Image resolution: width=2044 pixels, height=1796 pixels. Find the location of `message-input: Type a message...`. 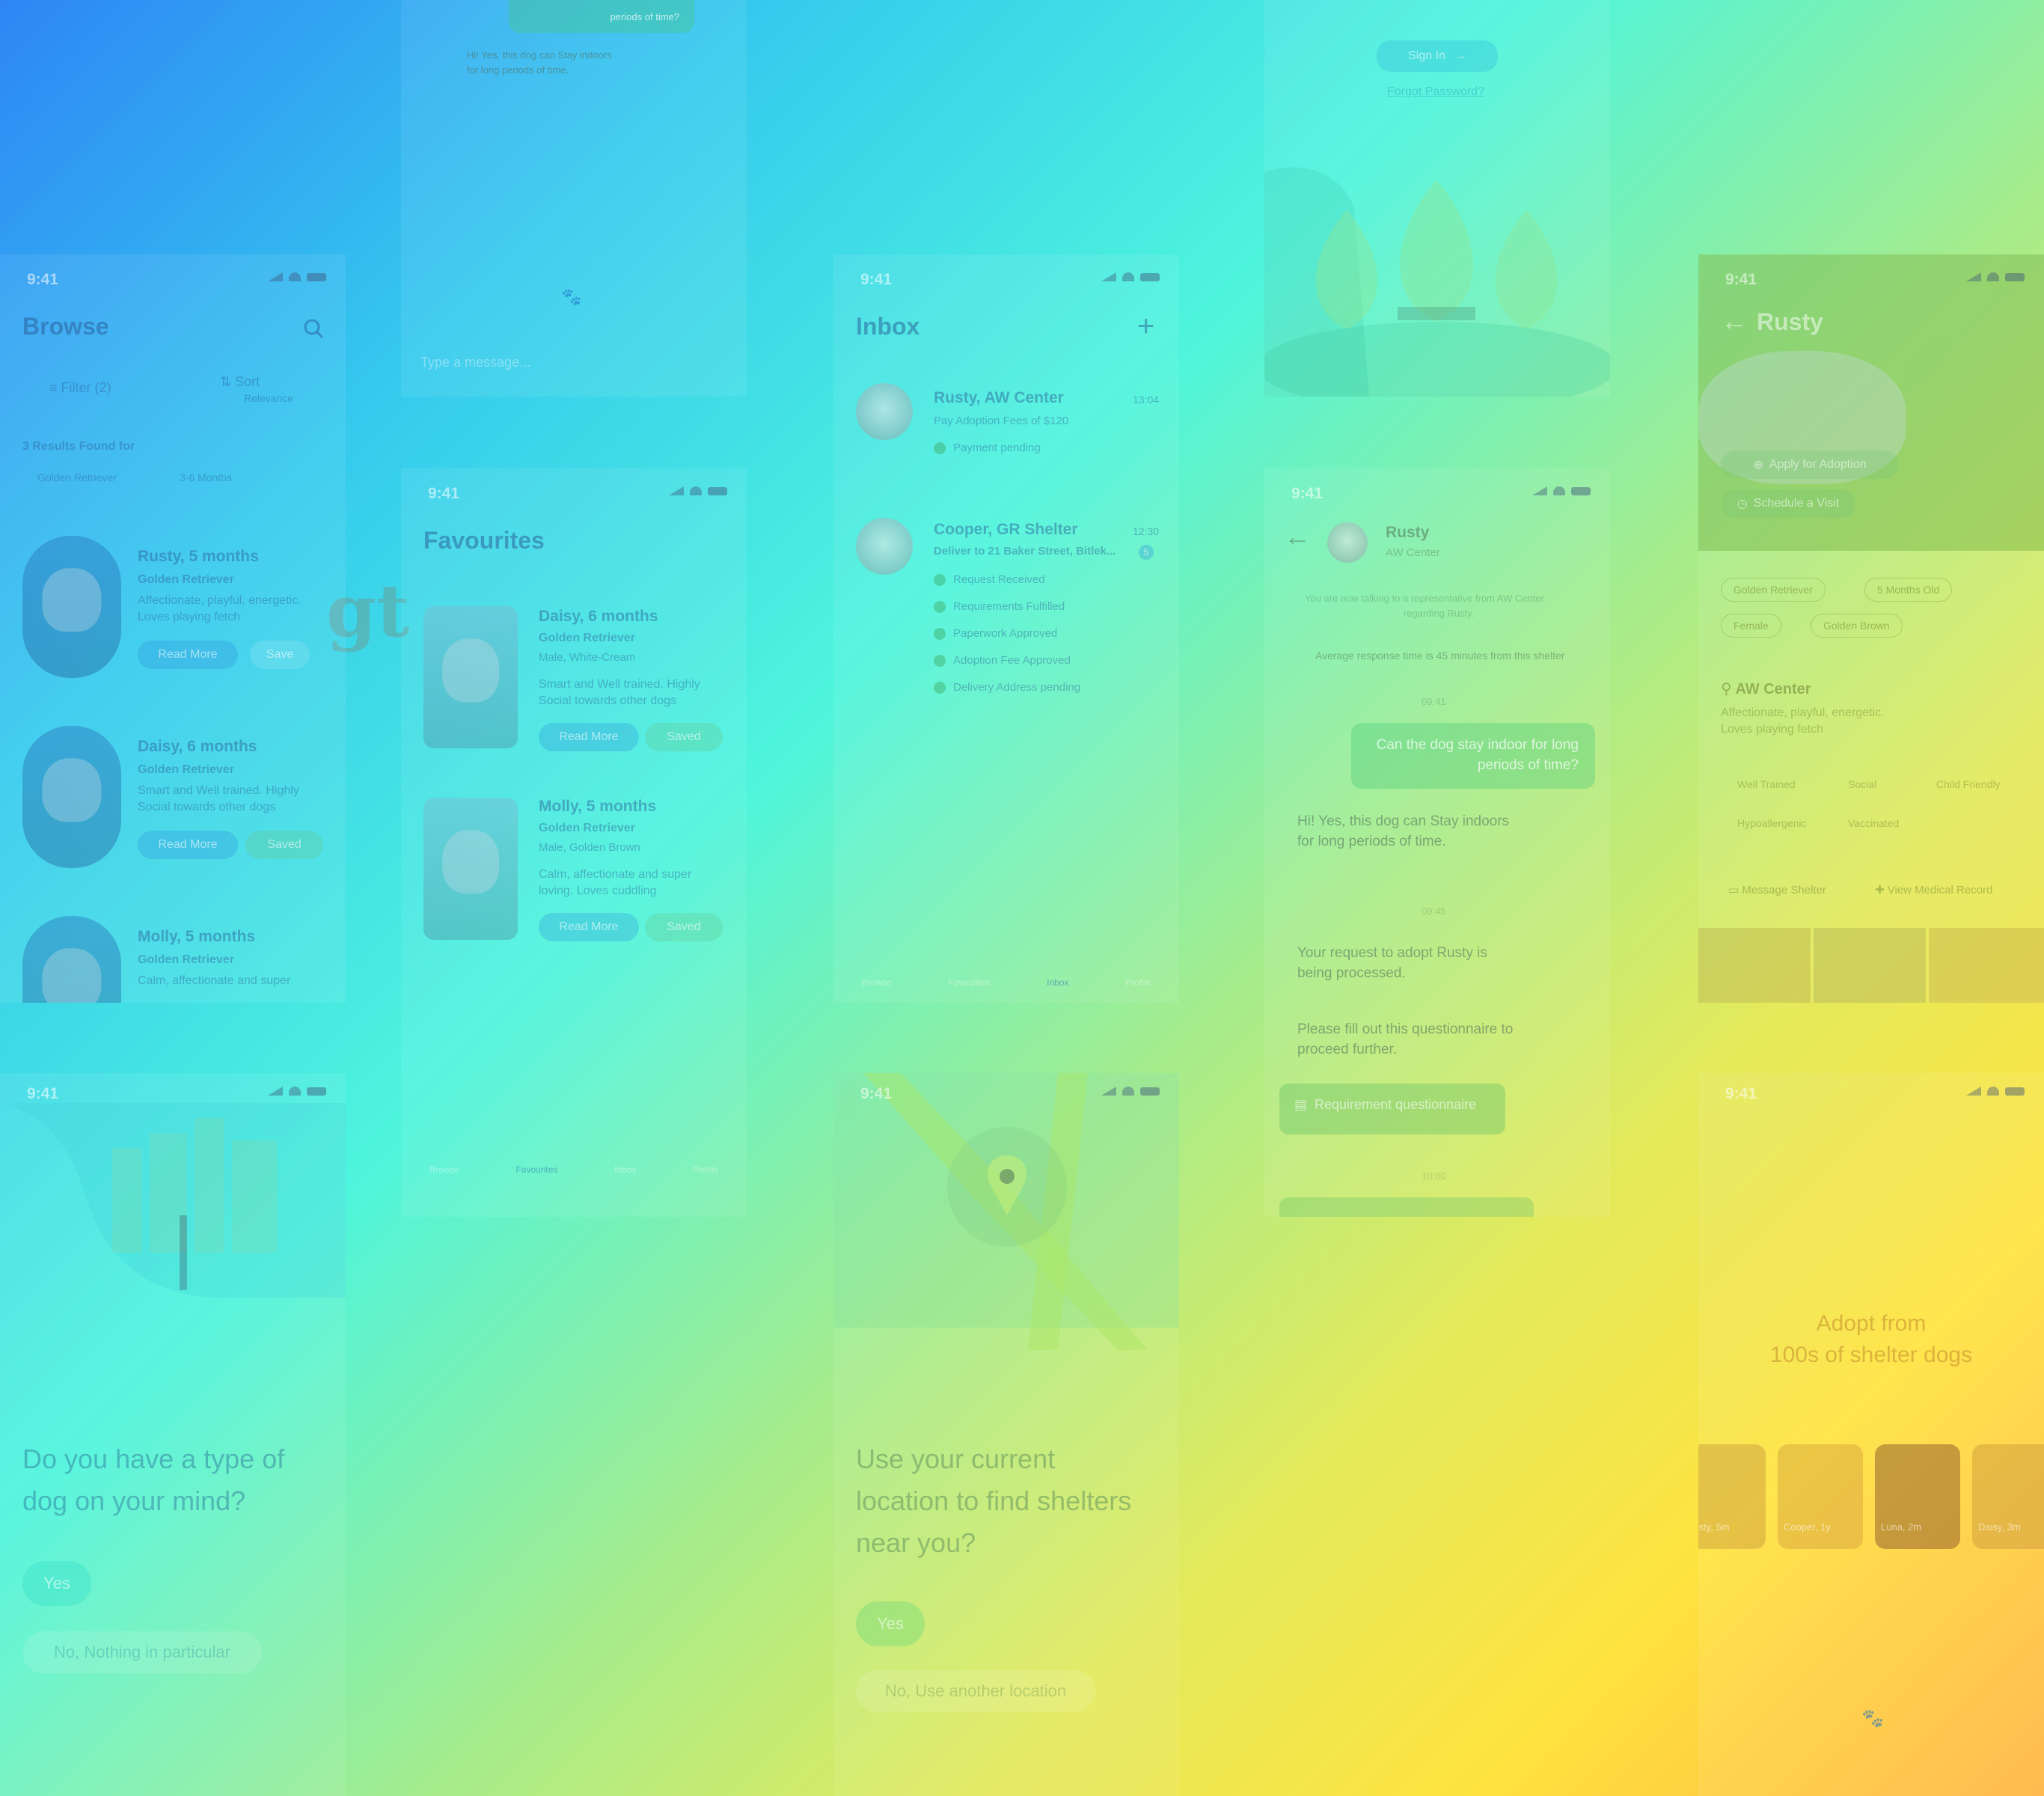

message-input: Type a message... is located at coordinates (475, 362).